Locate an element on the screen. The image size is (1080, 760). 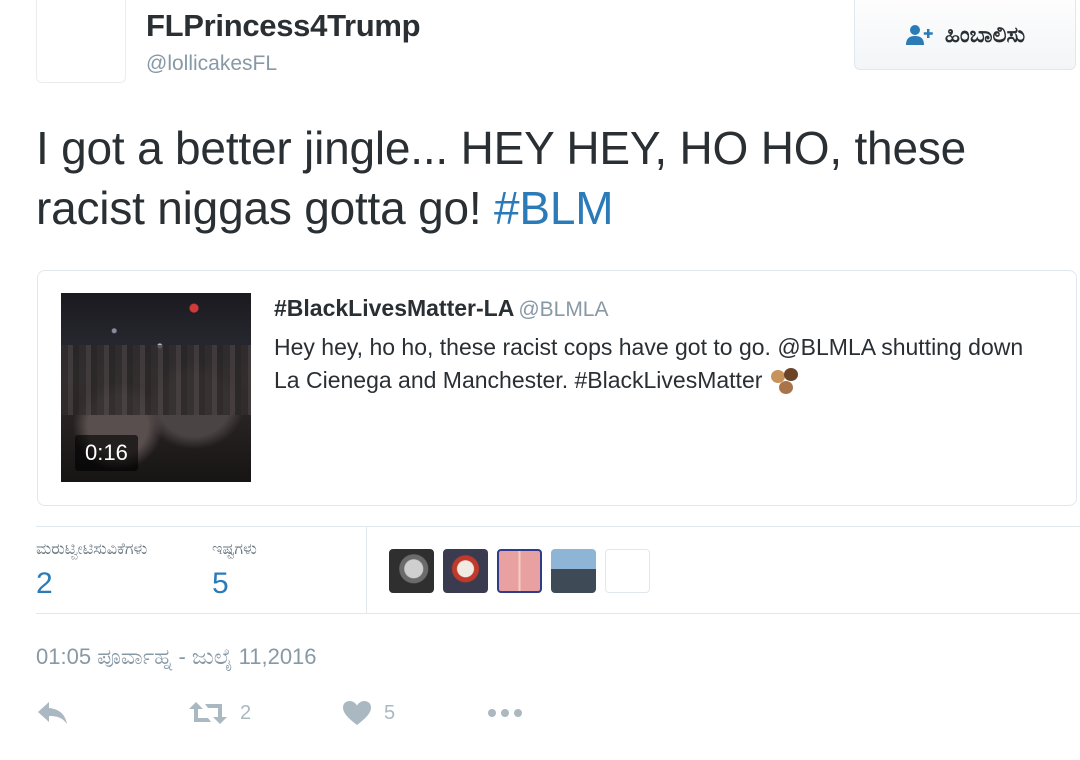
more-dots-icon is located at coordinates (505, 713).